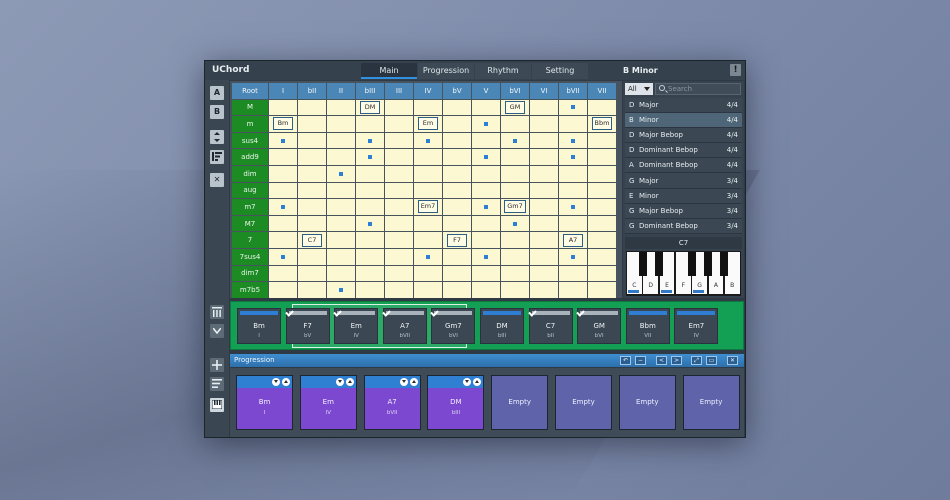 This screenshot has height=500, width=950. I want to click on move-up-icon, so click(477, 382).